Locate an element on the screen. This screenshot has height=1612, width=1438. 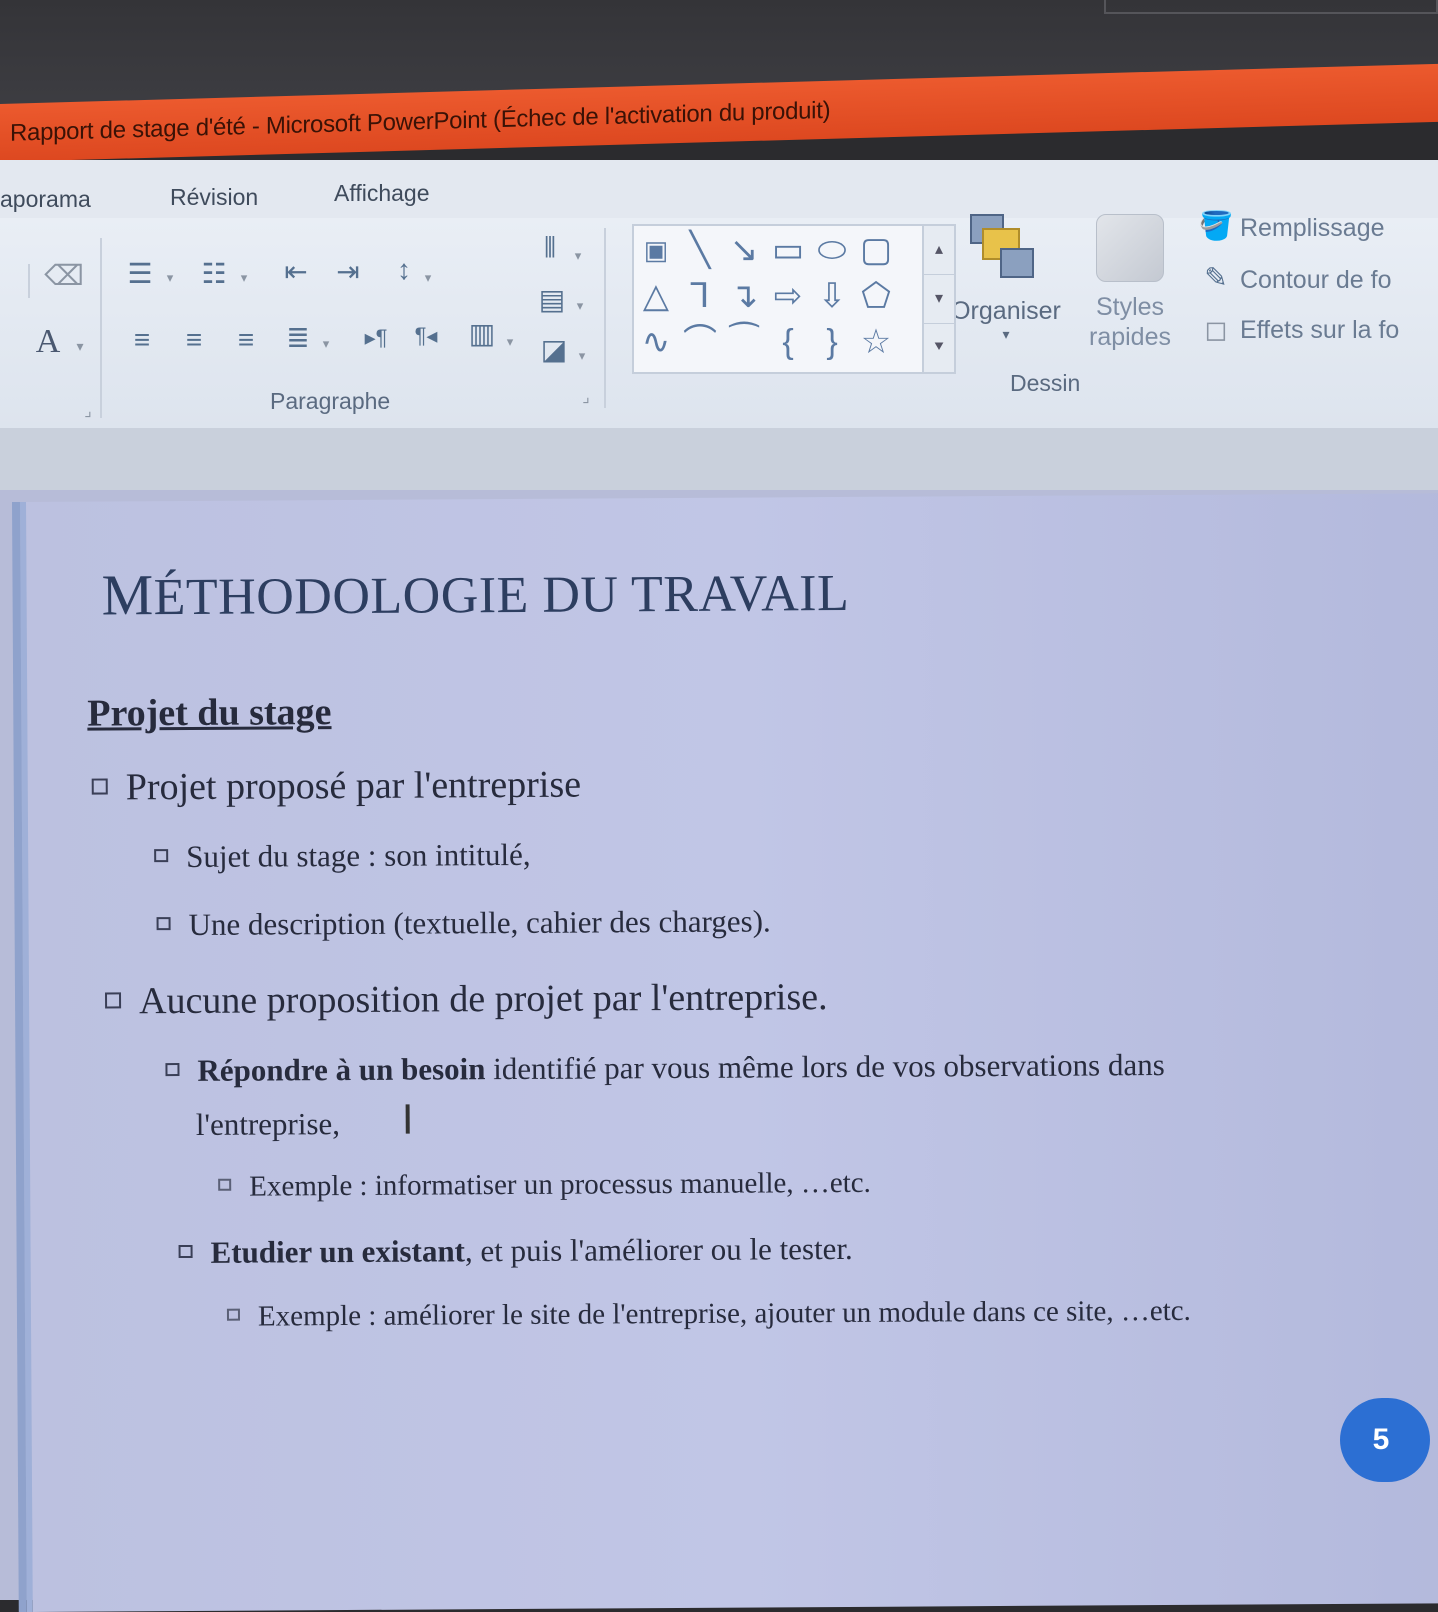
decrease-indent-icon: ⇤ is located at coordinates (296, 272).